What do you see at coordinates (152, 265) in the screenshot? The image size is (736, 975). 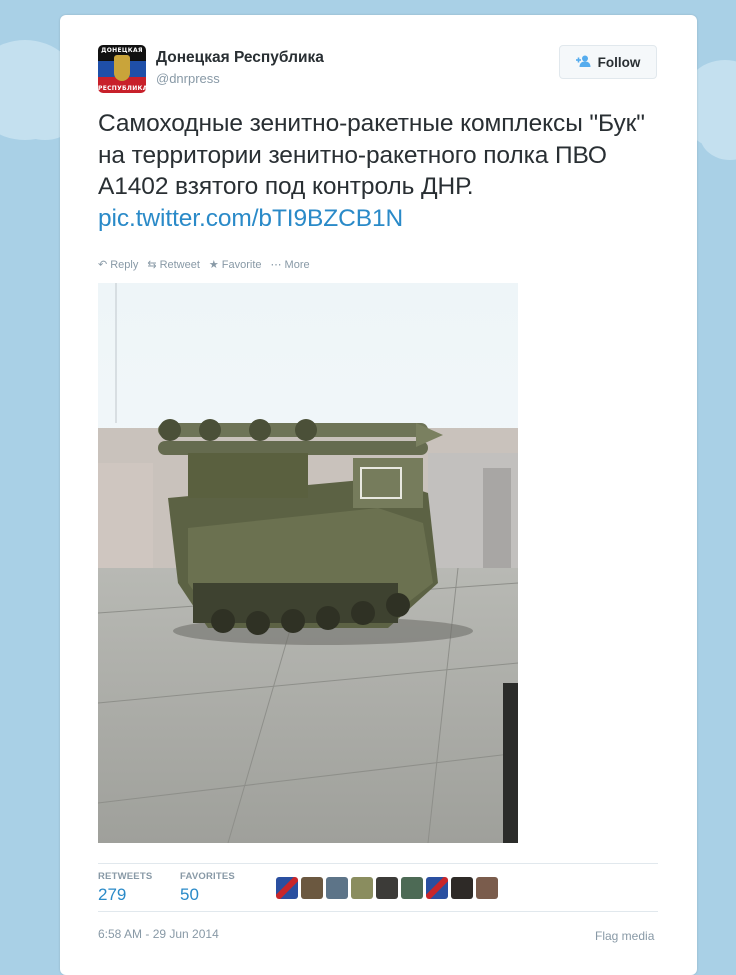 I see `retweet-icon: ⇆` at bounding box center [152, 265].